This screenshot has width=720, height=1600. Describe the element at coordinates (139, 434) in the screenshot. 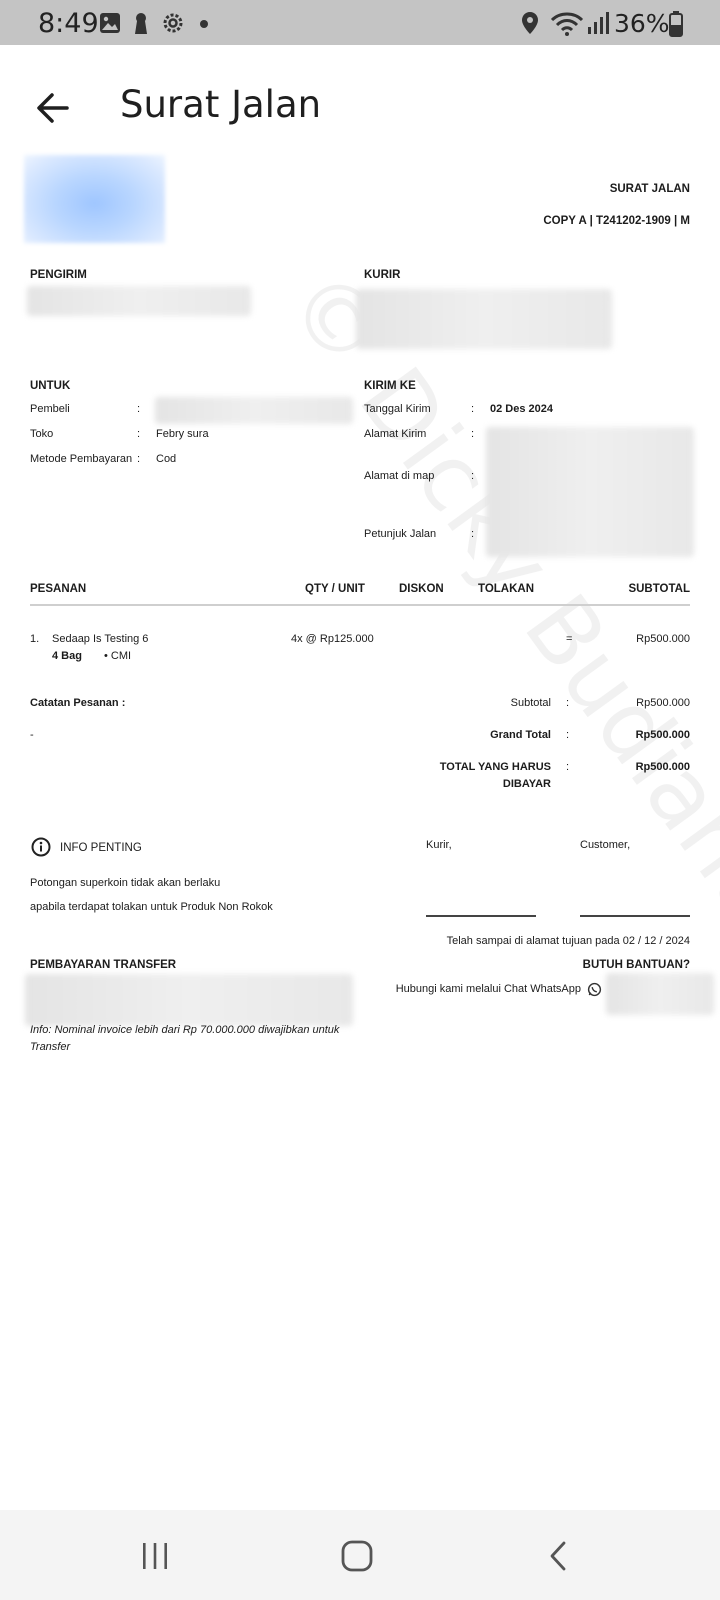

I see `store-sep: :` at that location.